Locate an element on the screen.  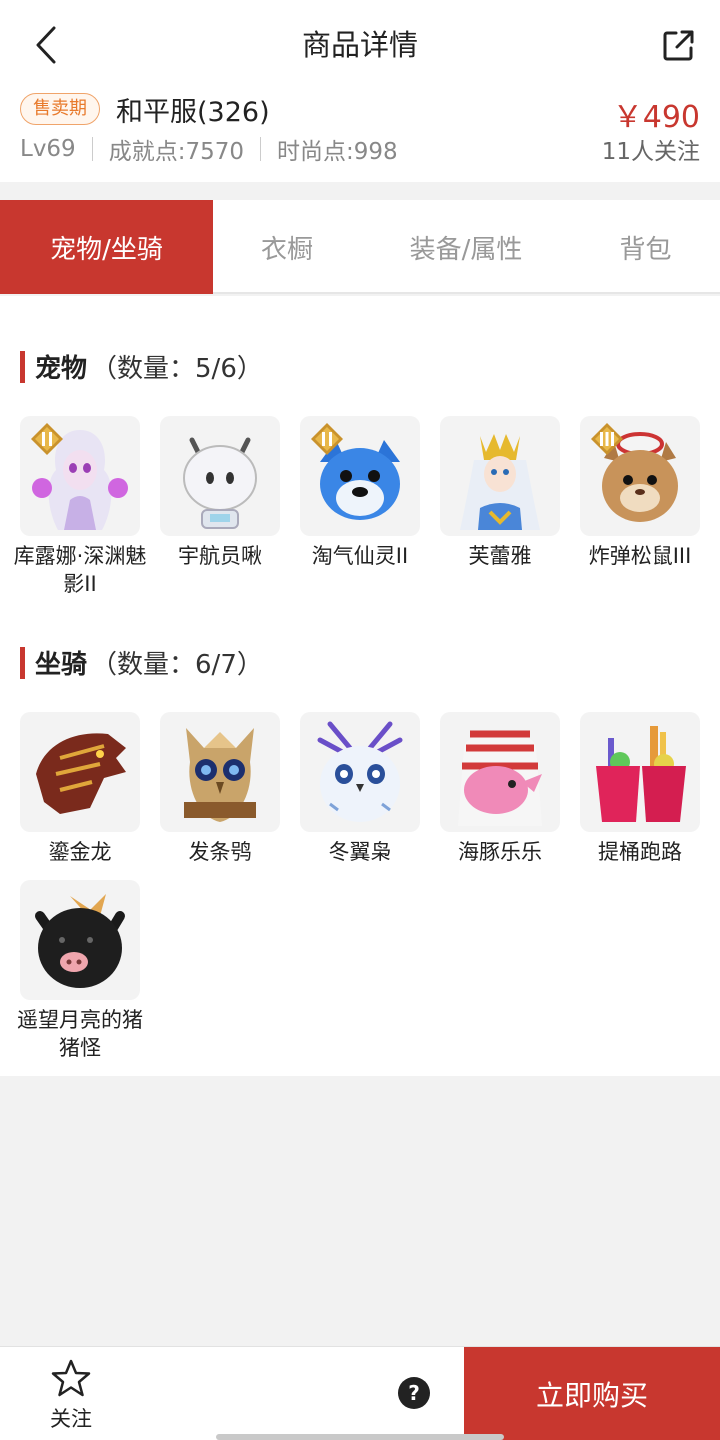
item-name: 冬翼枭 is located at coordinates (360, 852).